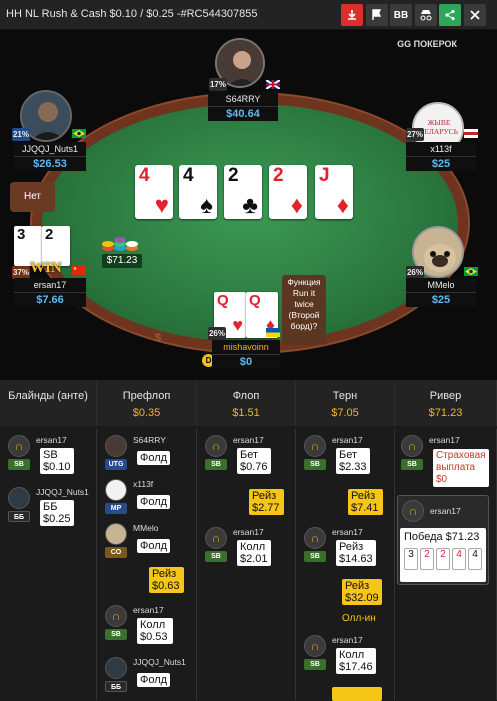 The height and width of the screenshot is (701, 497). I want to click on share-button, so click(450, 15).